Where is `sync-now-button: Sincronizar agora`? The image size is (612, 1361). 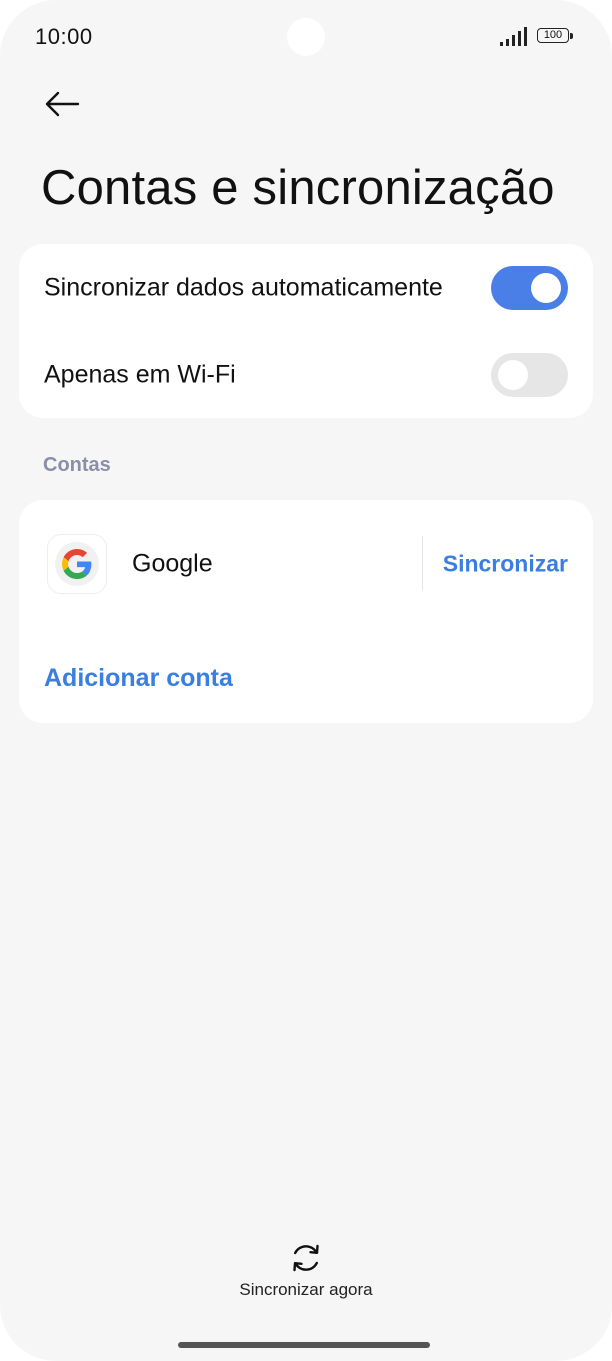 sync-now-button: Sincronizar agora is located at coordinates (306, 1273).